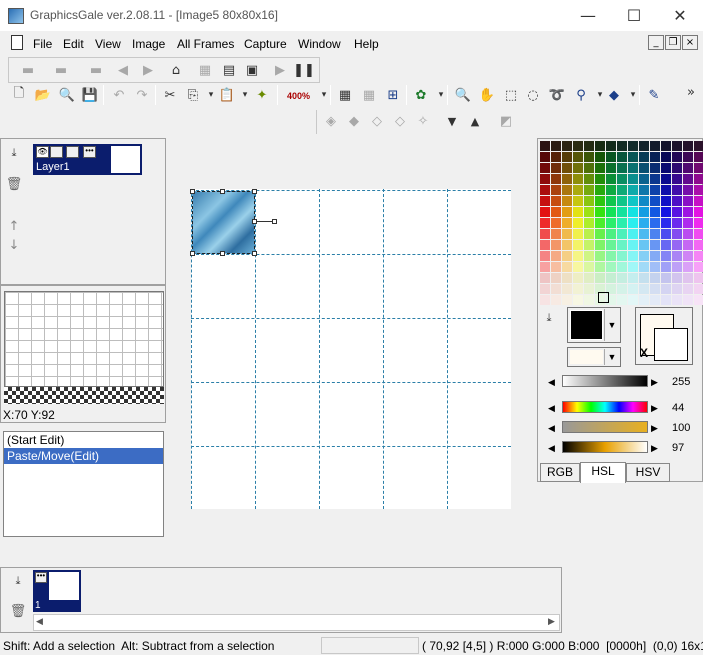 Image resolution: width=703 pixels, height=655 pixels. Describe the element at coordinates (400, 121) in the screenshot. I see `selection-outline-icon: ◇` at that location.